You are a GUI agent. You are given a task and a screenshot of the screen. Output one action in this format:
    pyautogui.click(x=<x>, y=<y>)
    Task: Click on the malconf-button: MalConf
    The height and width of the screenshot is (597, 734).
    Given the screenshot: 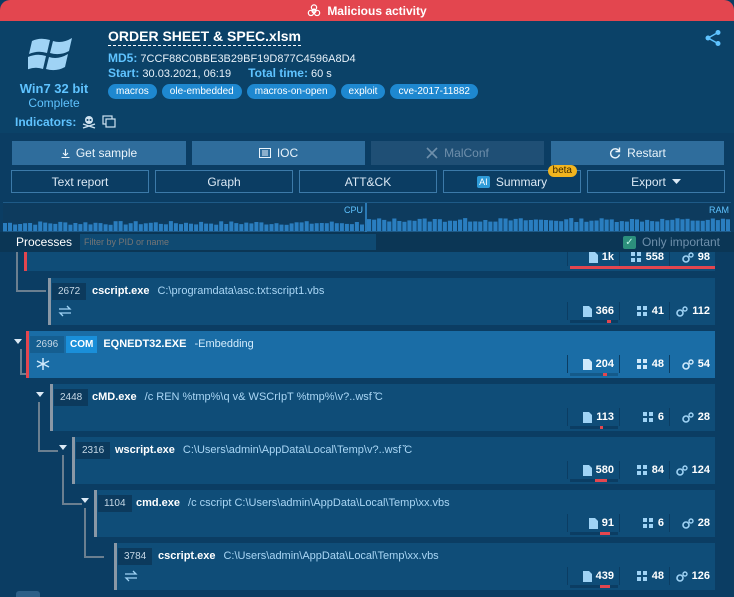 What is the action you would take?
    pyautogui.click(x=457, y=153)
    